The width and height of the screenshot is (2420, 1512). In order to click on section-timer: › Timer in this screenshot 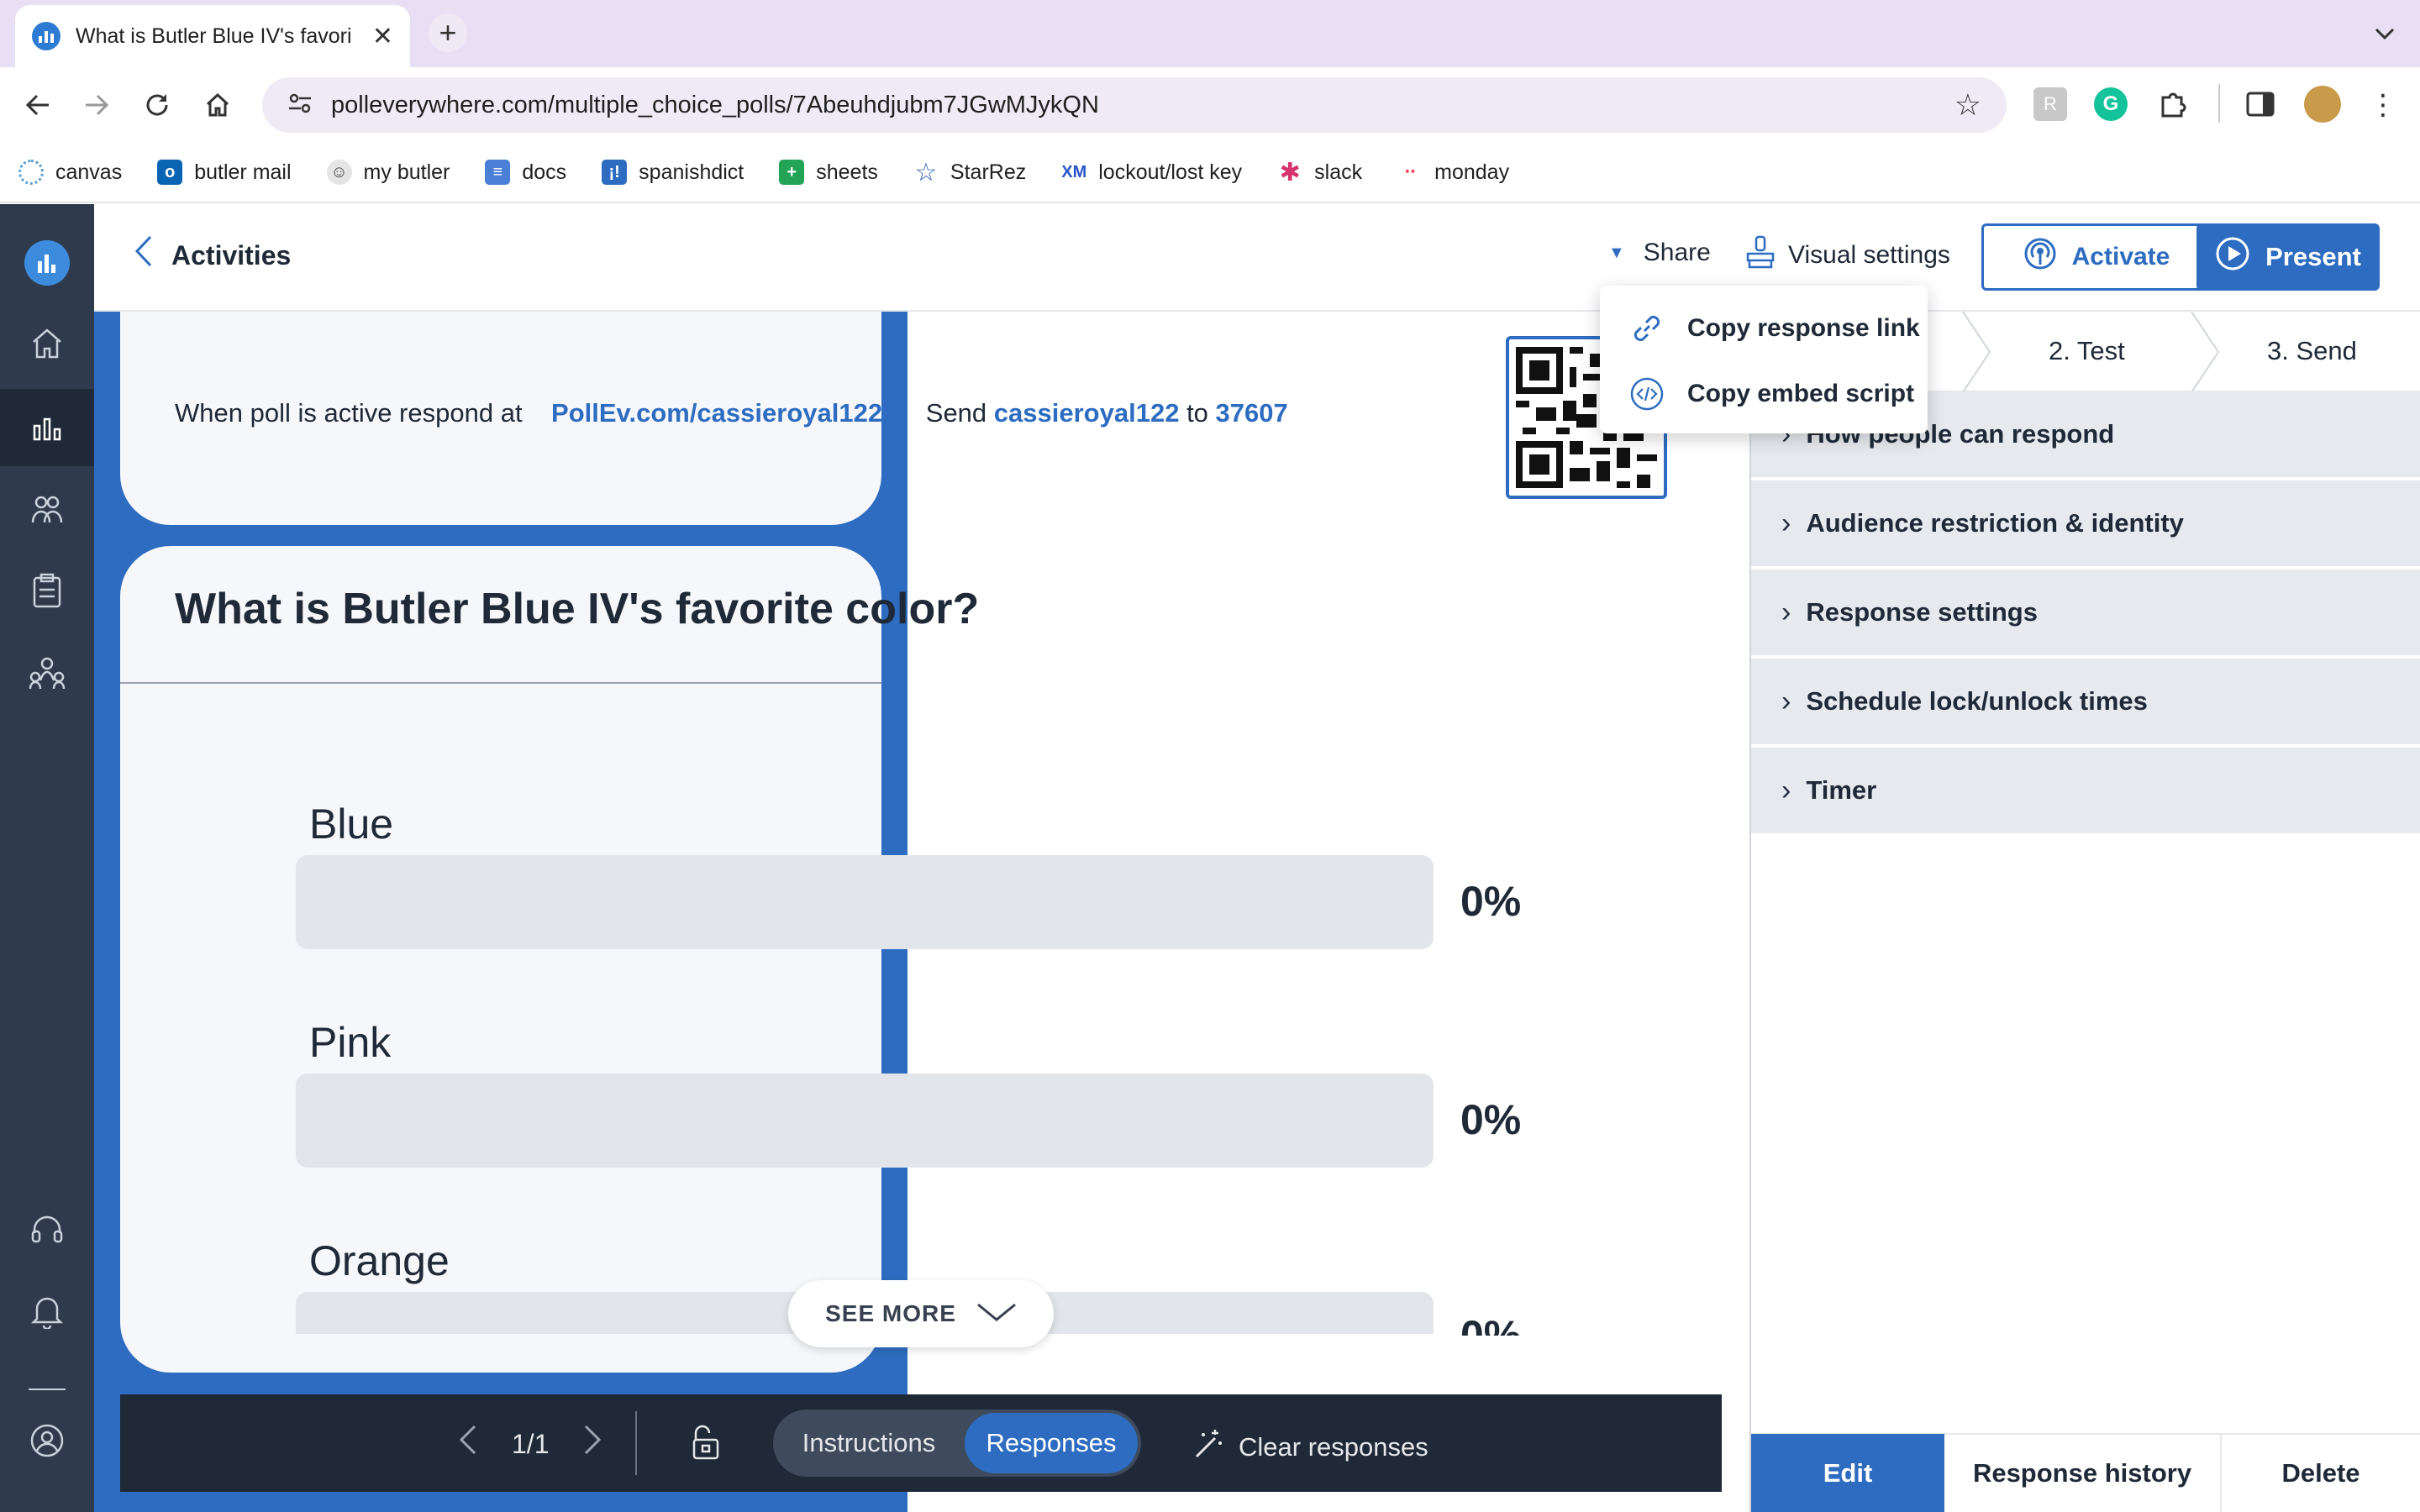, I will do `click(2086, 791)`.